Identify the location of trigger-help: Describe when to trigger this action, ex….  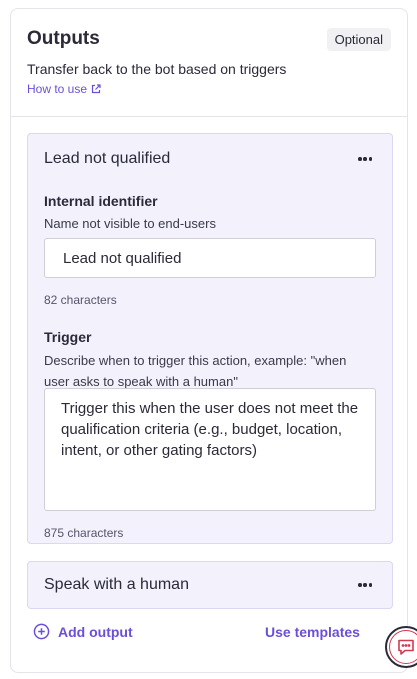
(195, 371).